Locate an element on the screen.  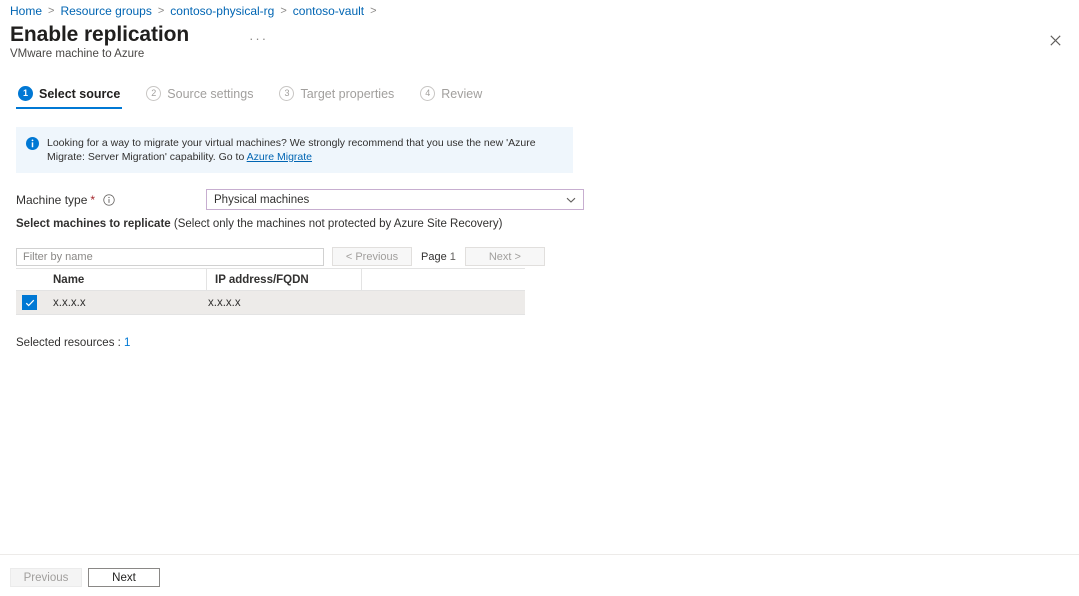
table-row: x.x.x.x x.x.x.x is located at coordinates (270, 302).